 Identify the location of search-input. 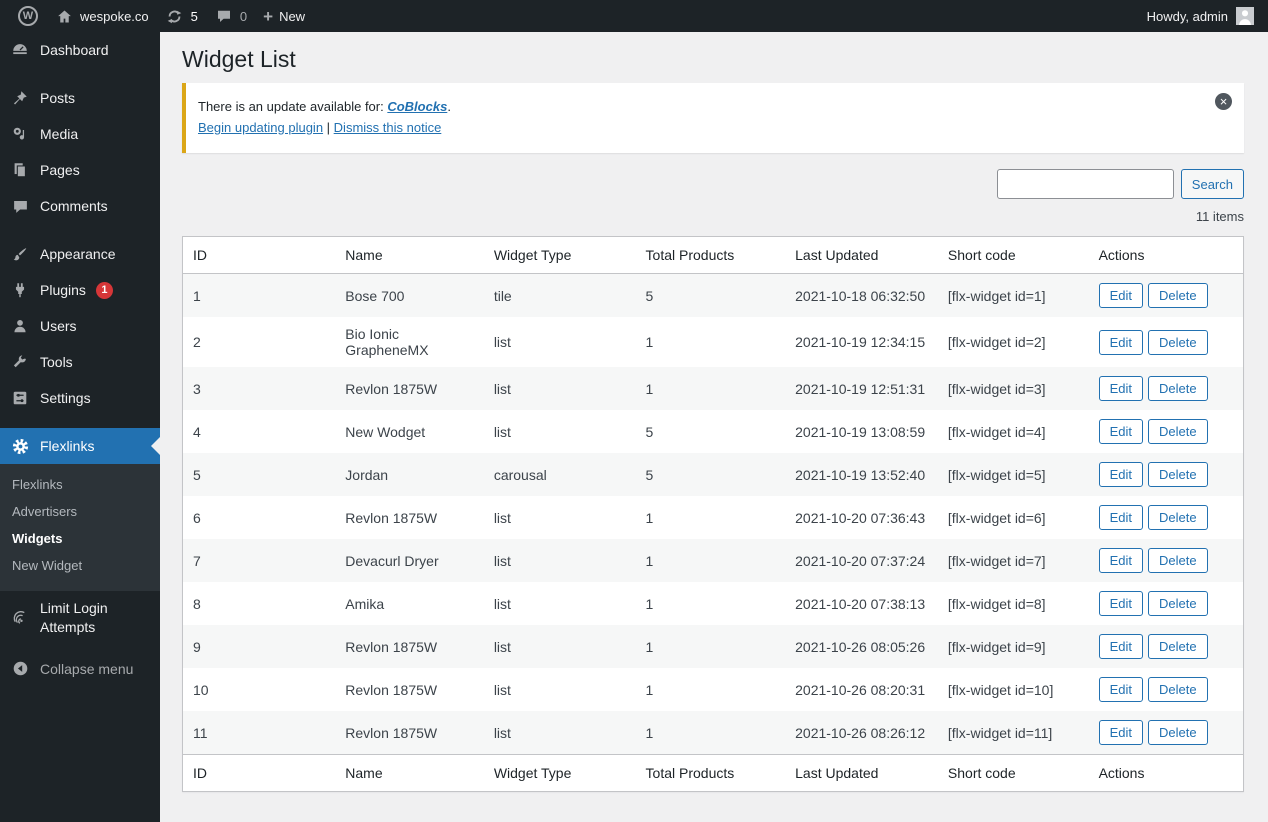
(1085, 184).